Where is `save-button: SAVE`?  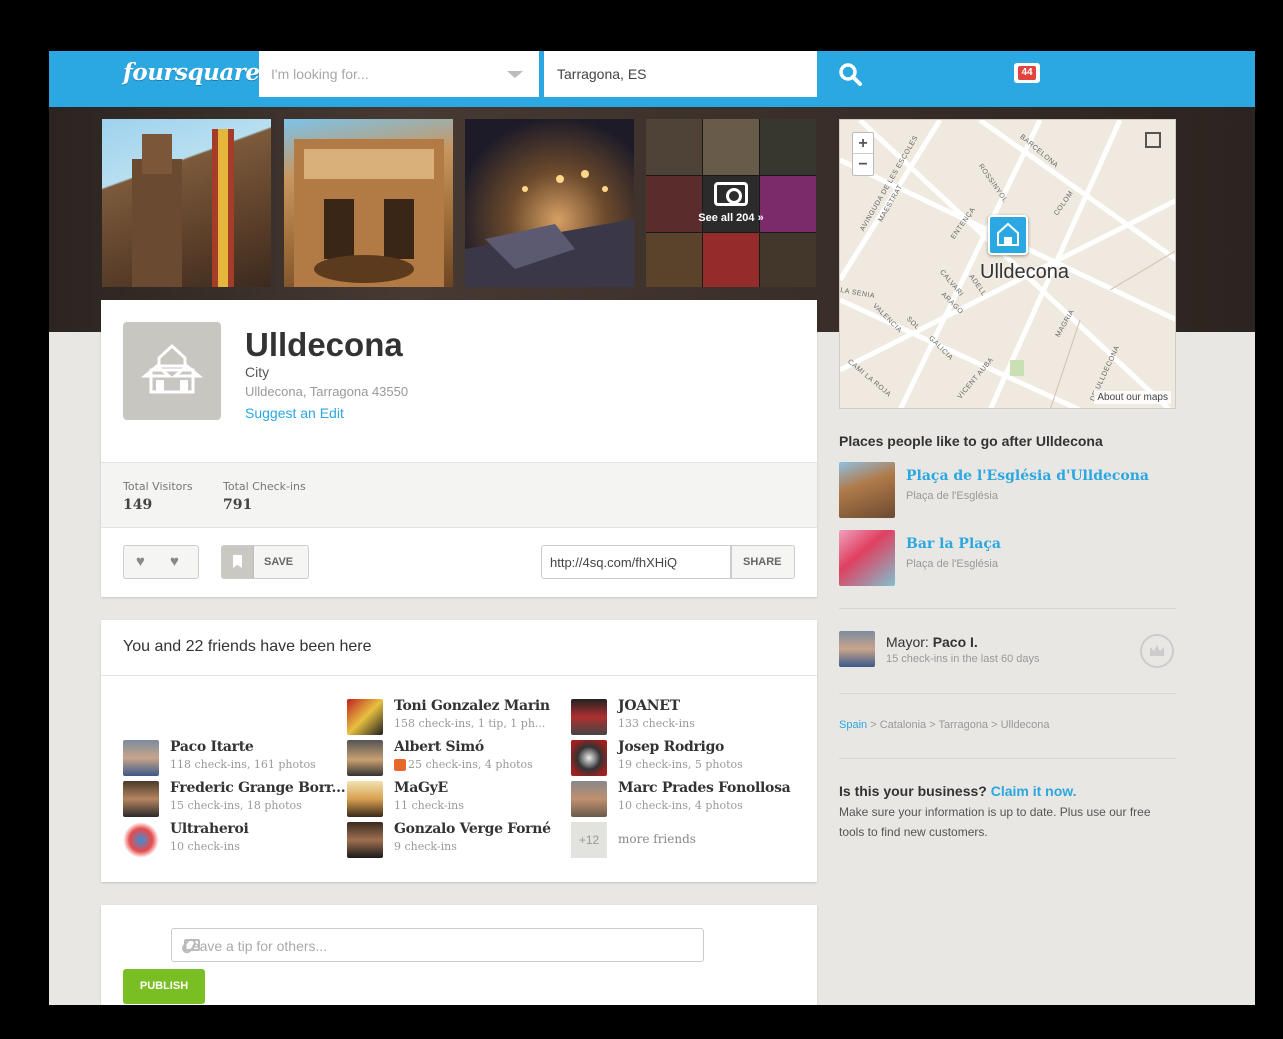
save-button: SAVE is located at coordinates (265, 562).